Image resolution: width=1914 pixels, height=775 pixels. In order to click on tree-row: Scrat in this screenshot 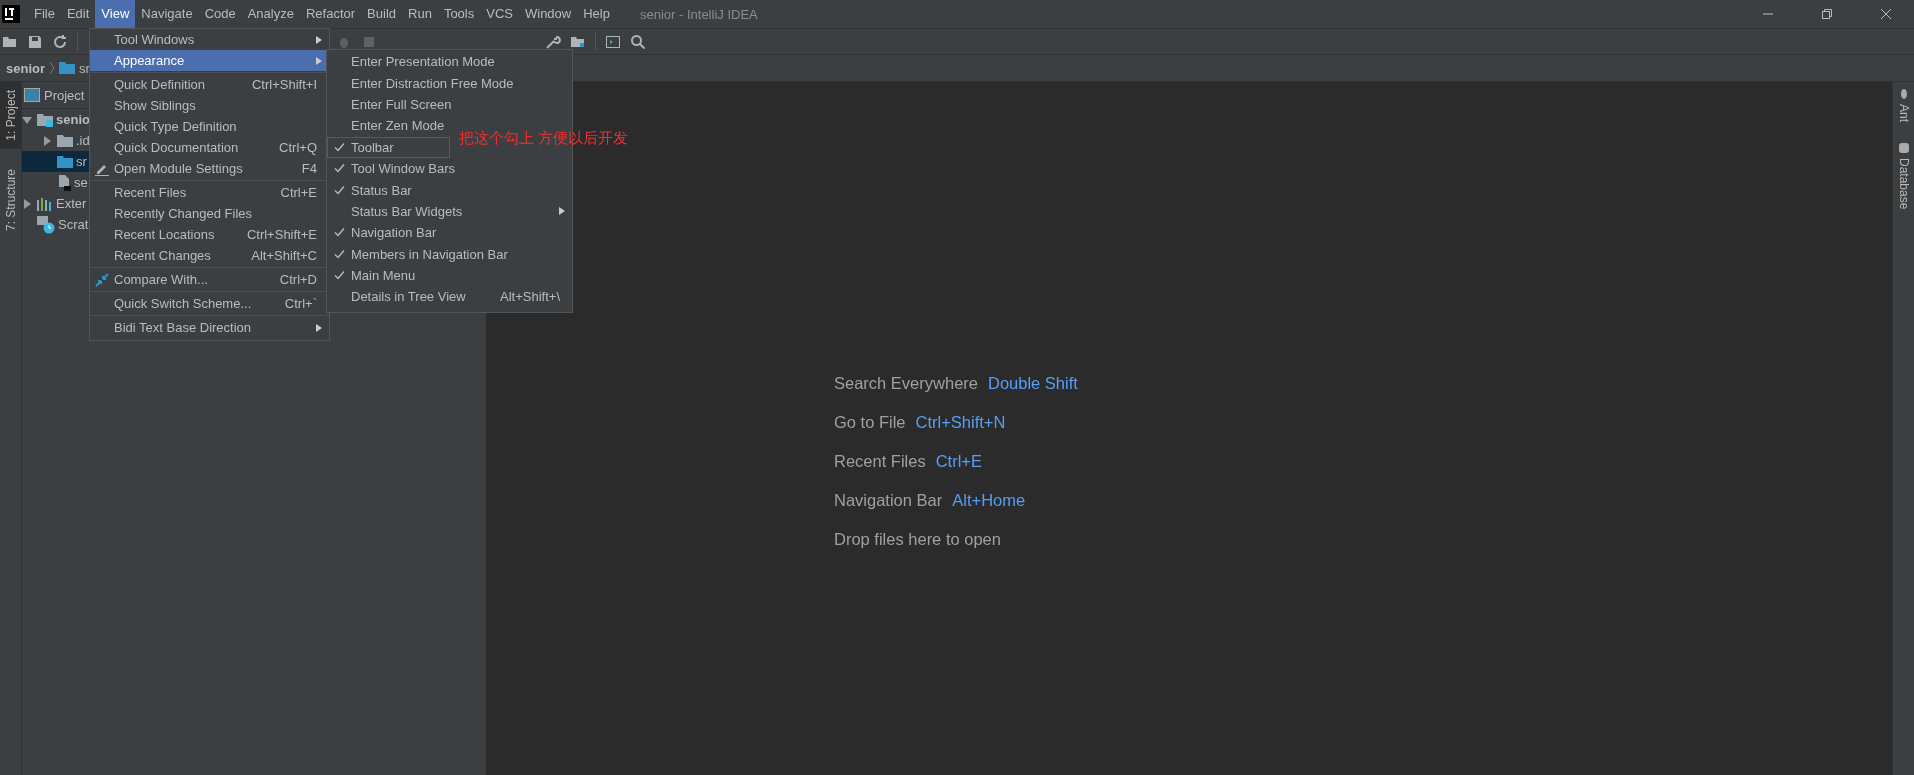, I will do `click(57, 224)`.